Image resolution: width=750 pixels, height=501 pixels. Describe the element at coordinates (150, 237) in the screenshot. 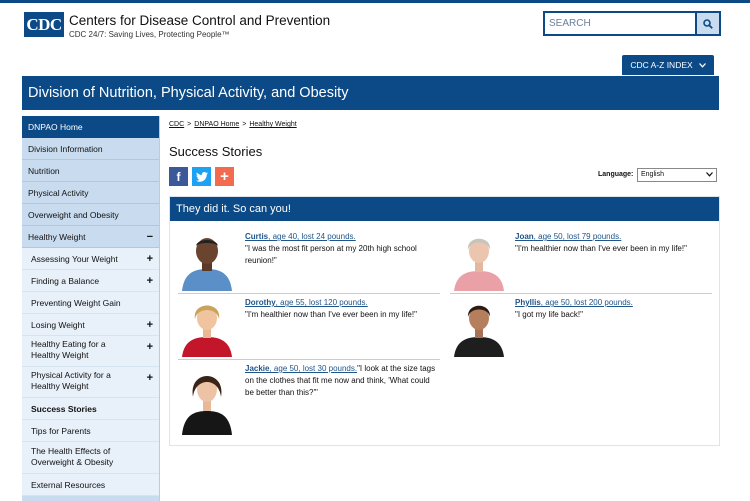

I see `collapse-icon: −` at that location.